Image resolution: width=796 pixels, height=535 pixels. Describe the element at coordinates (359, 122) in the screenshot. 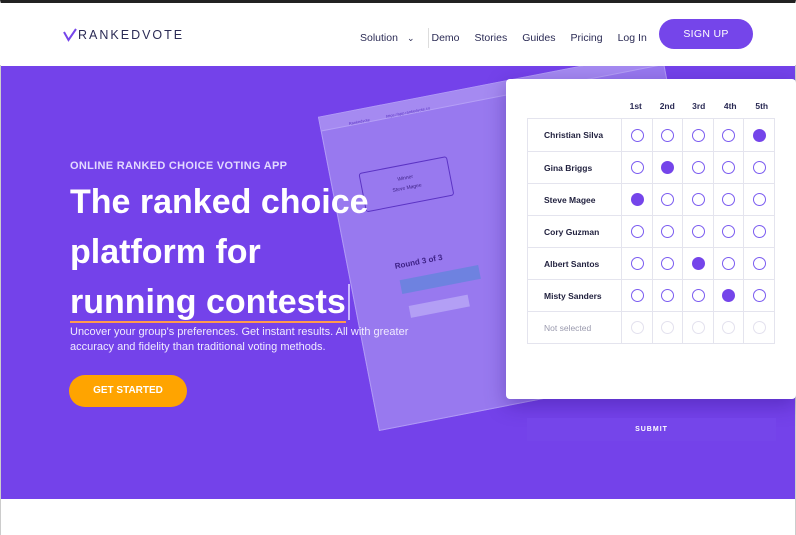

I see `mockup-tab-title: Rankedvote` at that location.